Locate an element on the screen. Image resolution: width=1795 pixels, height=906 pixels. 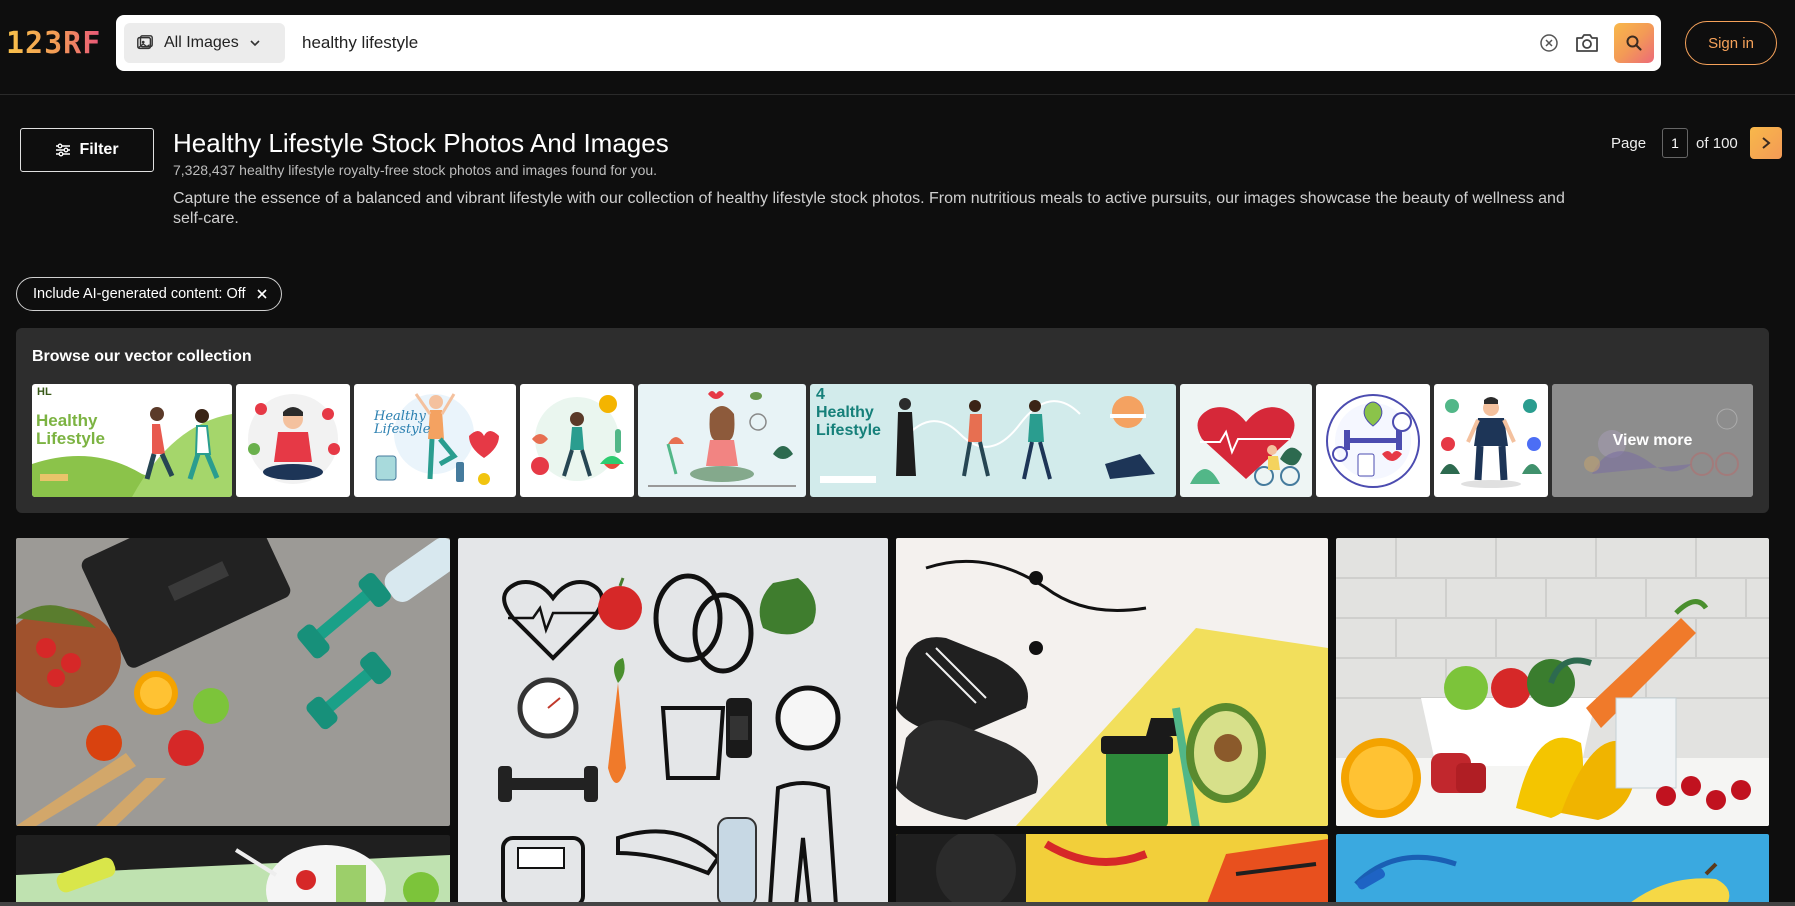
search-icon is located at coordinates (1634, 43).